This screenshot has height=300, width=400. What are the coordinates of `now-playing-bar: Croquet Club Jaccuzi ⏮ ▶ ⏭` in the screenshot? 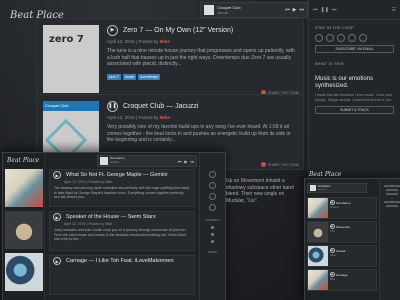 It's located at (254, 10).